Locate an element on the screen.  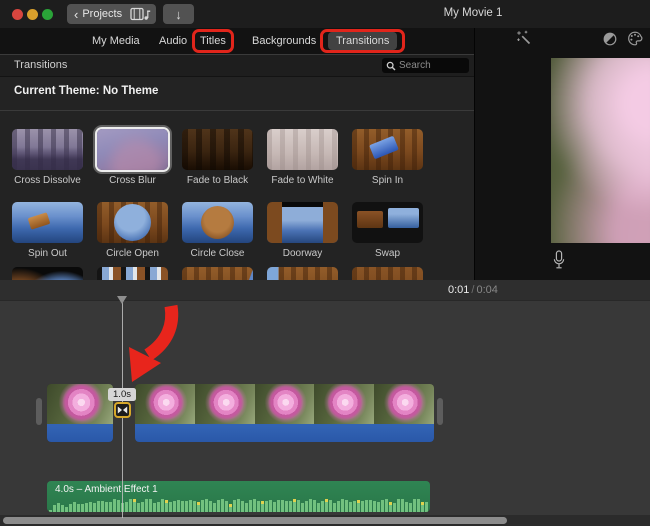
preview-monitor is located at coordinates (600, 150).